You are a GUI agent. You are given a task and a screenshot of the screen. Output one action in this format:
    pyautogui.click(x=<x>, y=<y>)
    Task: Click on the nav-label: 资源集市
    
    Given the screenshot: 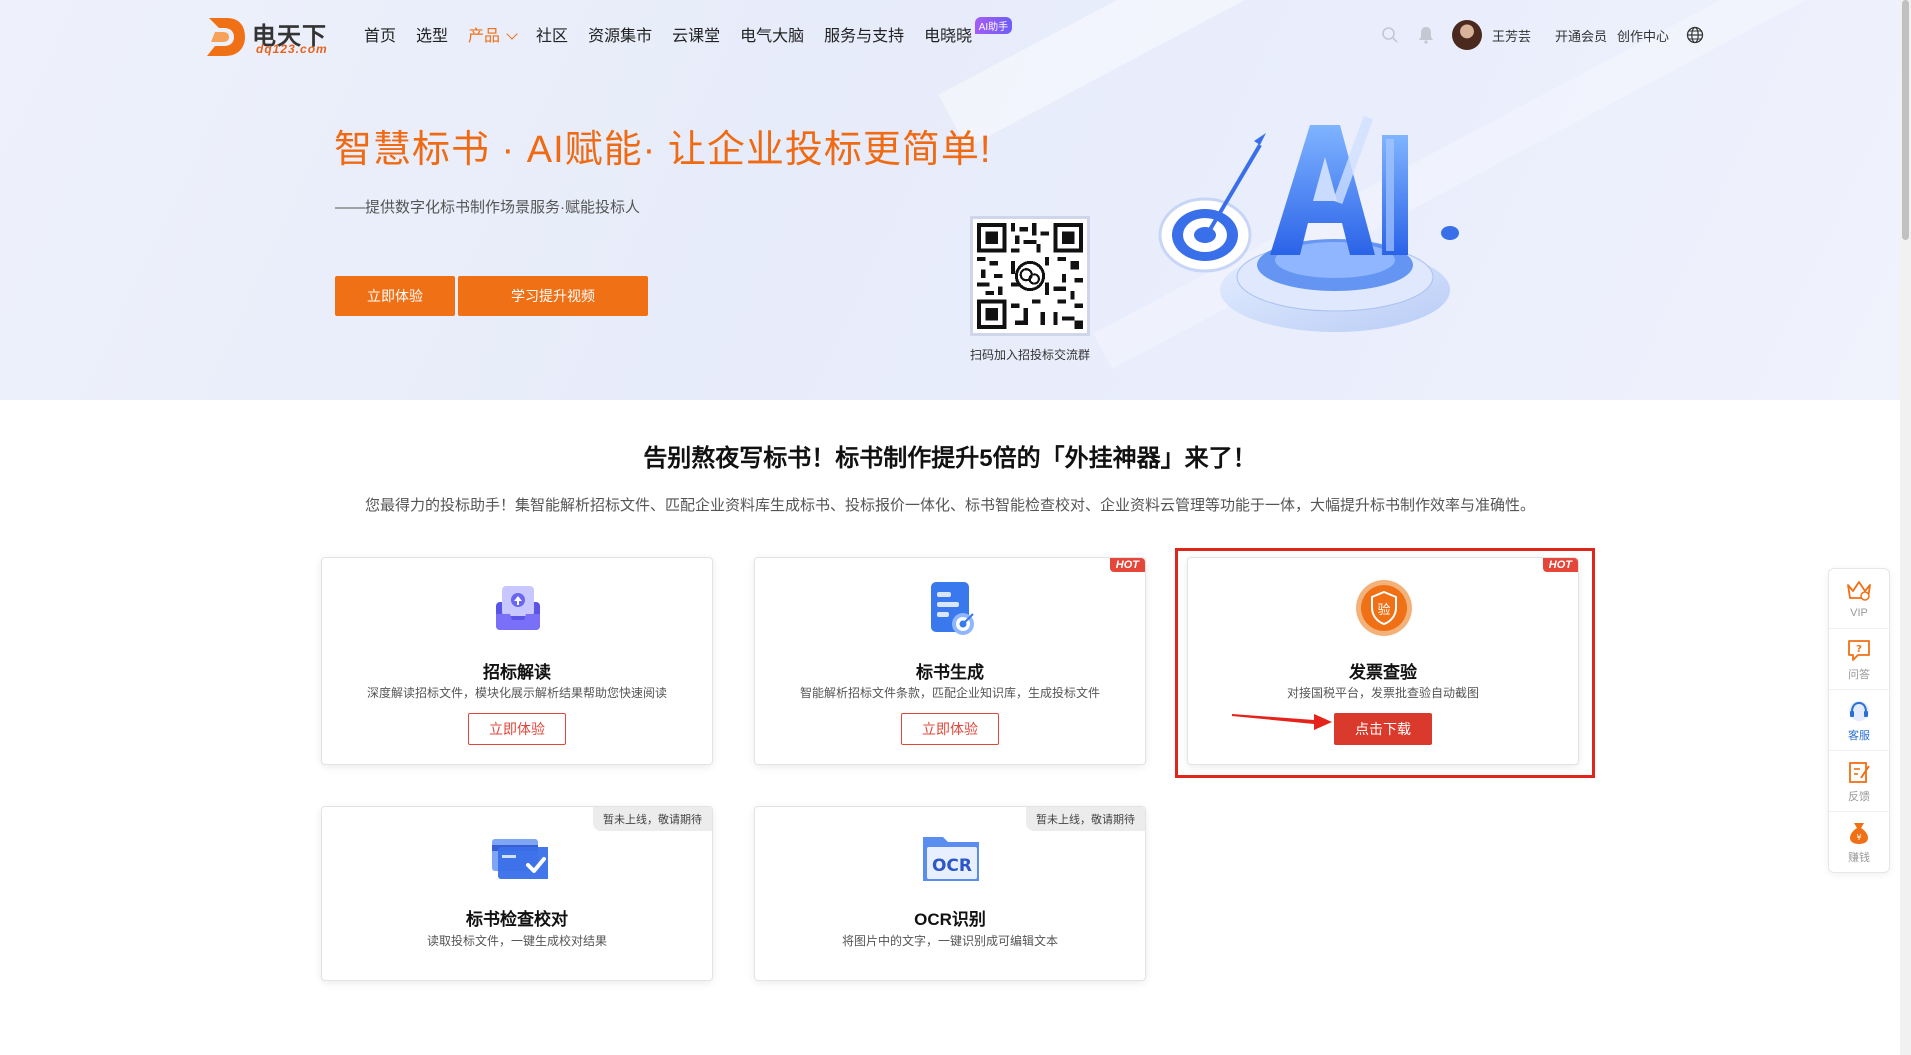 What is the action you would take?
    pyautogui.click(x=620, y=36)
    